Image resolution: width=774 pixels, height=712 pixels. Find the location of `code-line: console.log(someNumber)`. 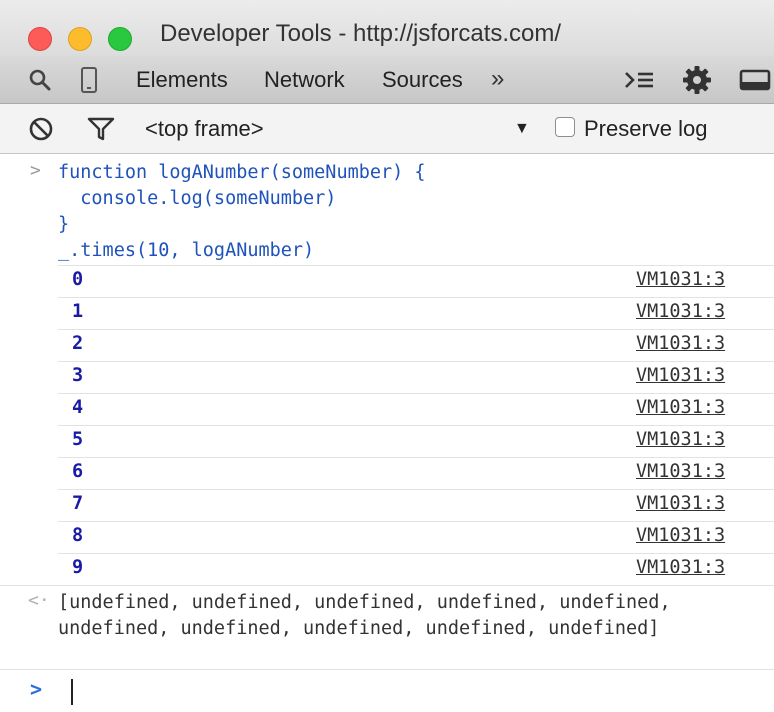

code-line: console.log(someNumber) is located at coordinates (197, 198).